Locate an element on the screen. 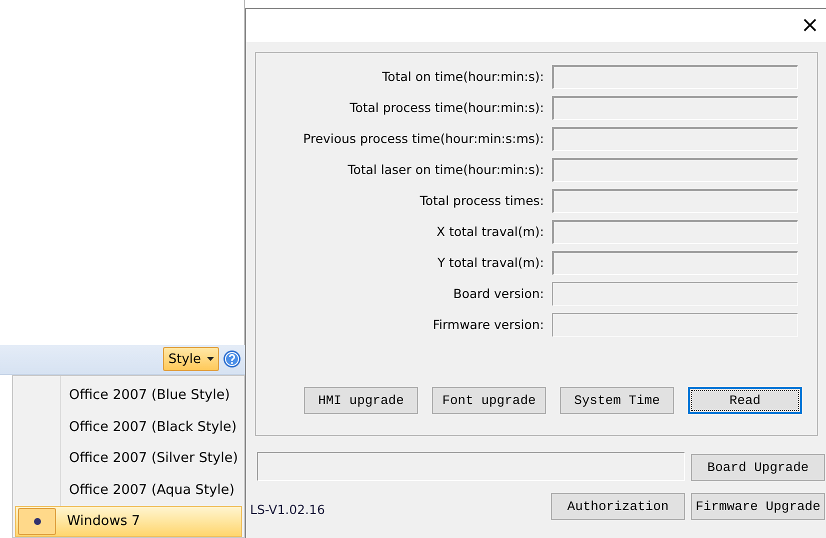 The height and width of the screenshot is (538, 826). menu-item: Office 2007 (Silver Style) is located at coordinates (128, 458).